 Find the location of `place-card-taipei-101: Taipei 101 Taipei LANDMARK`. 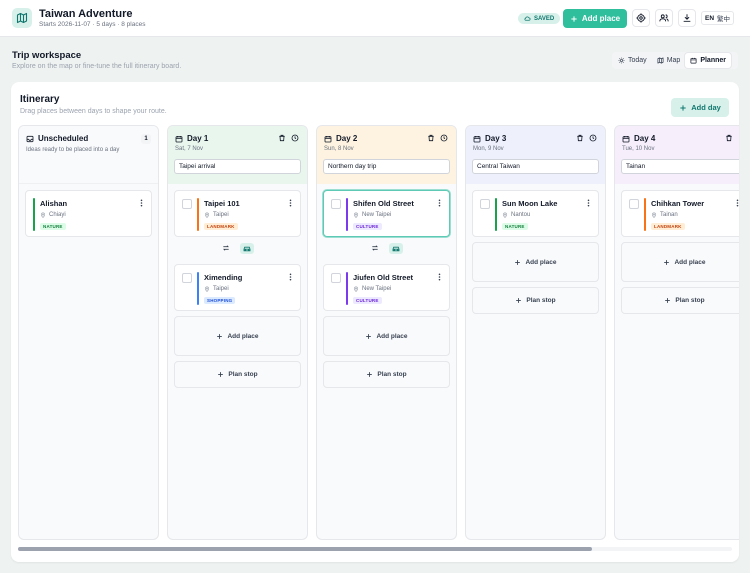

place-card-taipei-101: Taipei 101 Taipei LANDMARK is located at coordinates (237, 213).